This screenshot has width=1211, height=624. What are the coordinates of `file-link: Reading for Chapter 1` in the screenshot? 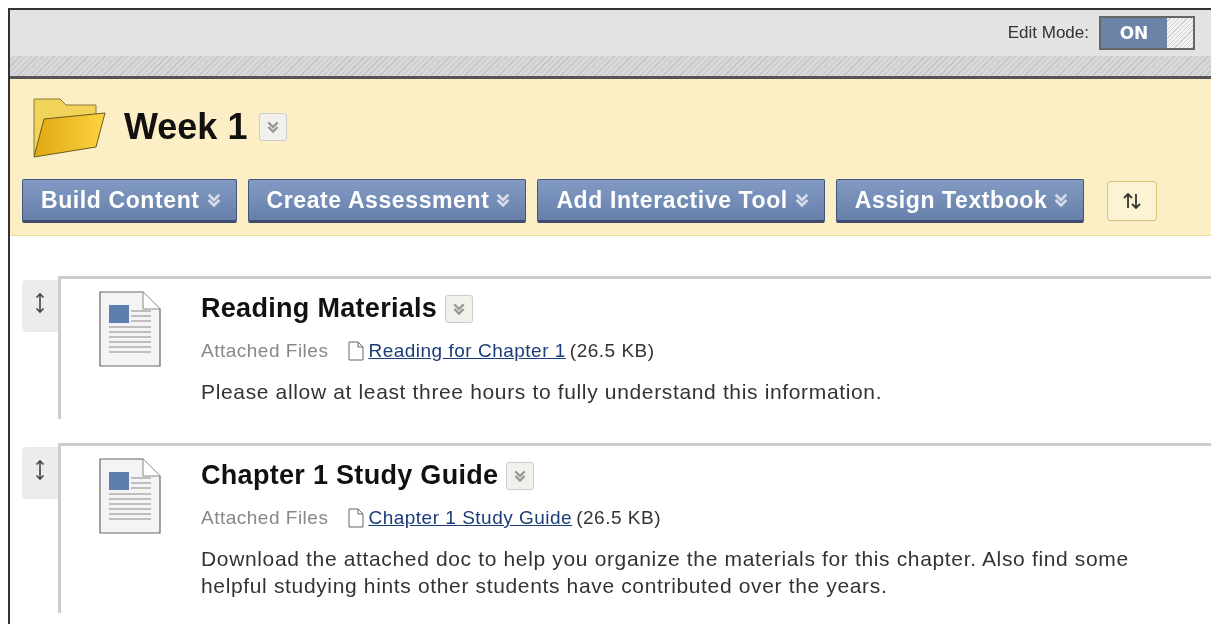 It's located at (467, 351).